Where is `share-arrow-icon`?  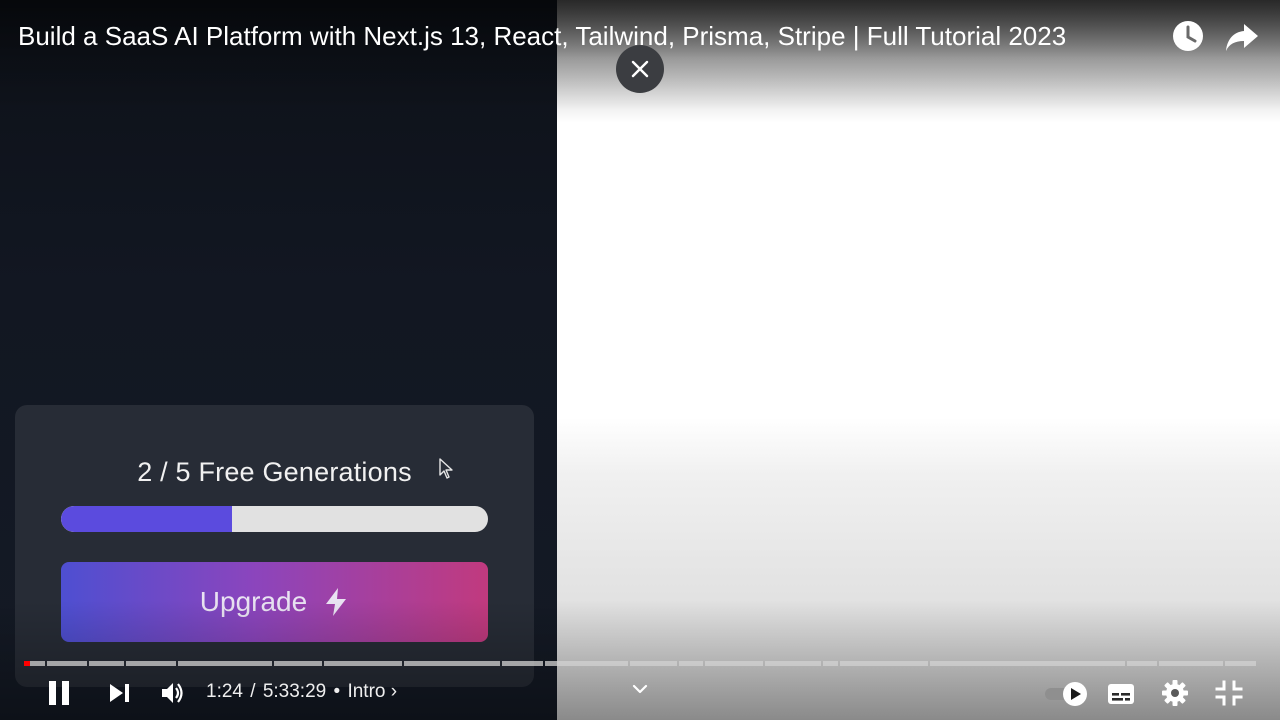 share-arrow-icon is located at coordinates (1242, 37).